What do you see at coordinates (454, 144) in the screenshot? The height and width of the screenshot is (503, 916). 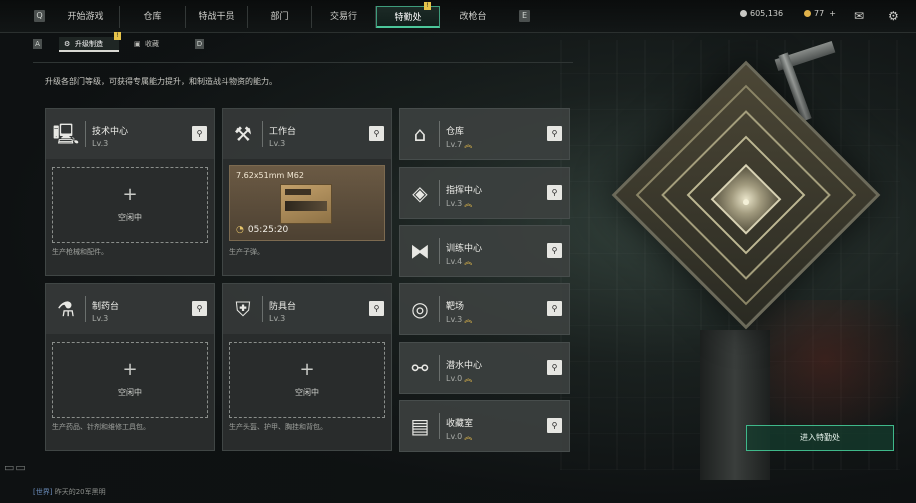 I see `facility-level-value: Lv.7` at bounding box center [454, 144].